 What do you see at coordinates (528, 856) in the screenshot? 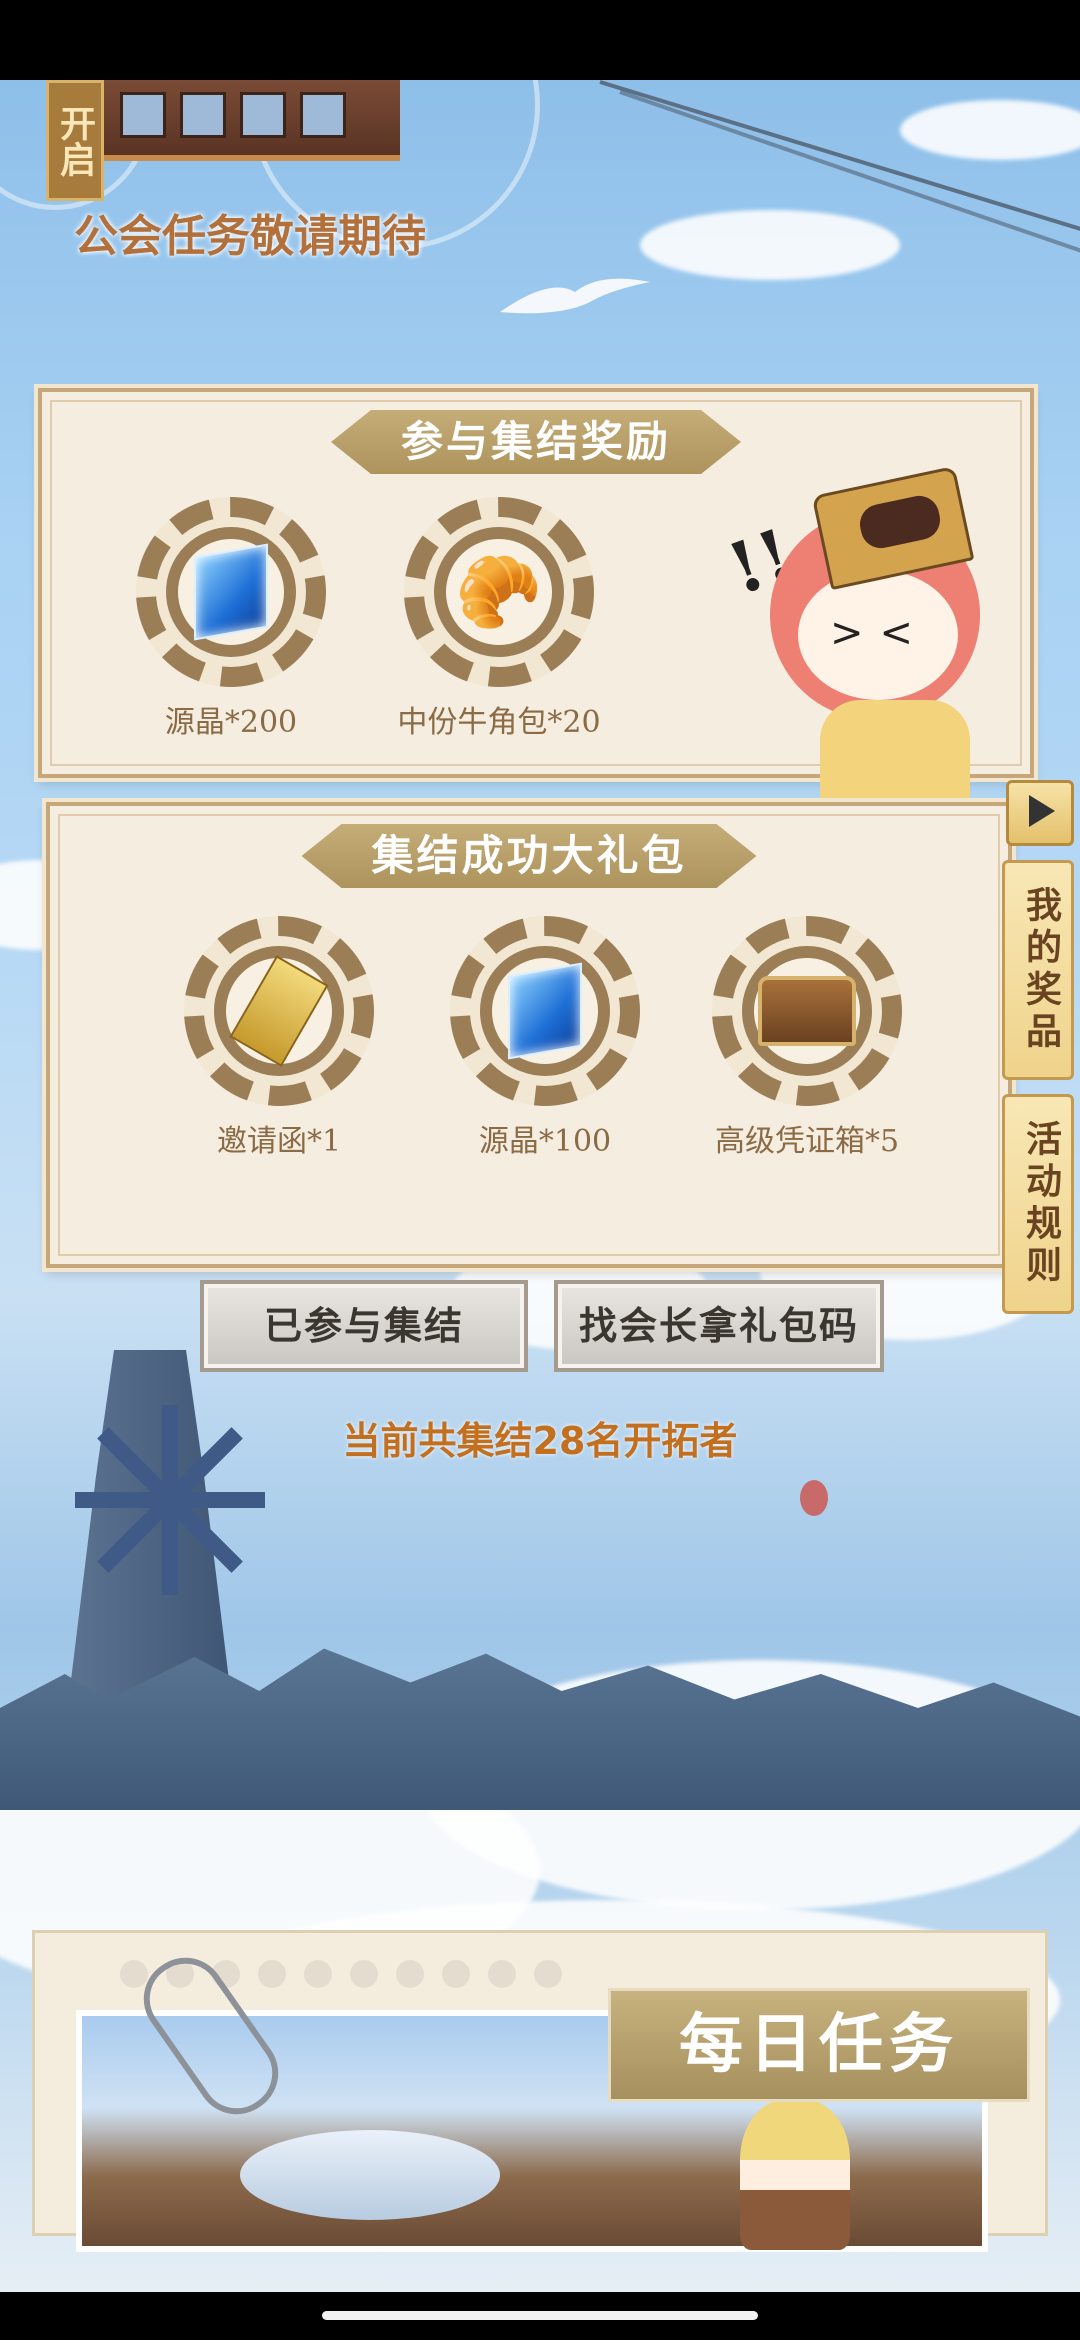
I see `success-panel-title: 集结成功大礼包` at bounding box center [528, 856].